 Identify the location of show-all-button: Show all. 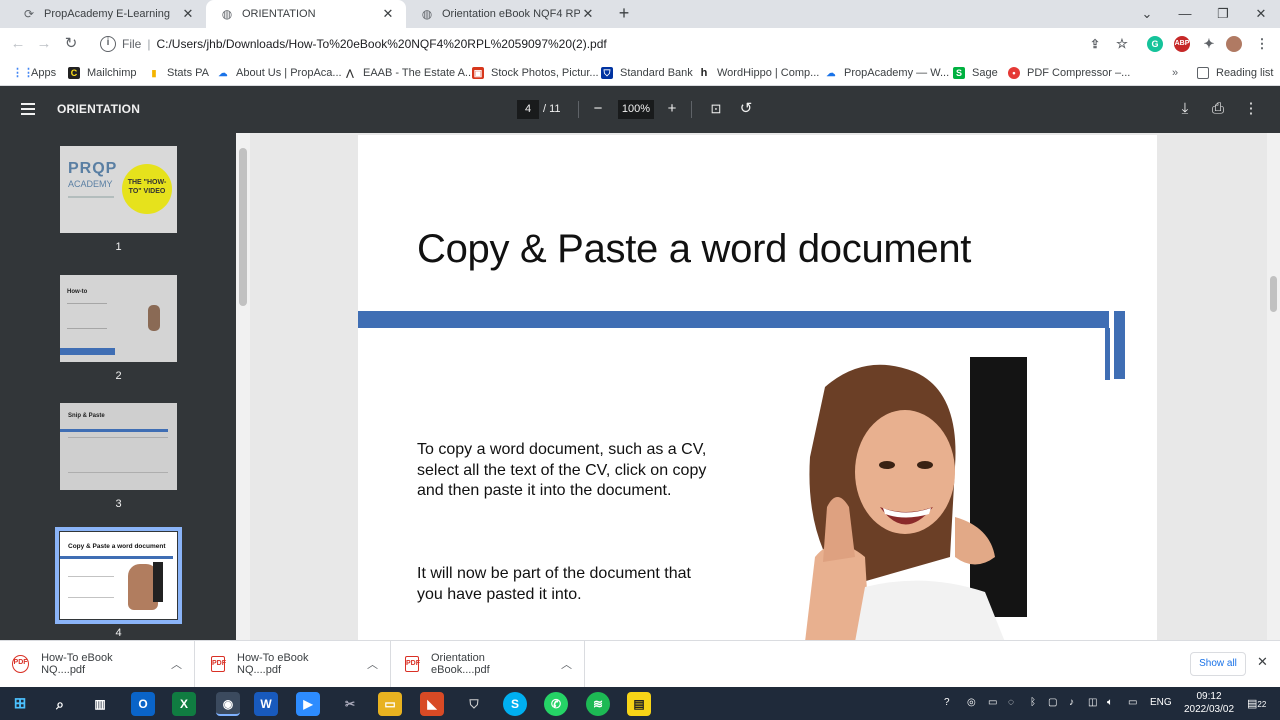
(1218, 664).